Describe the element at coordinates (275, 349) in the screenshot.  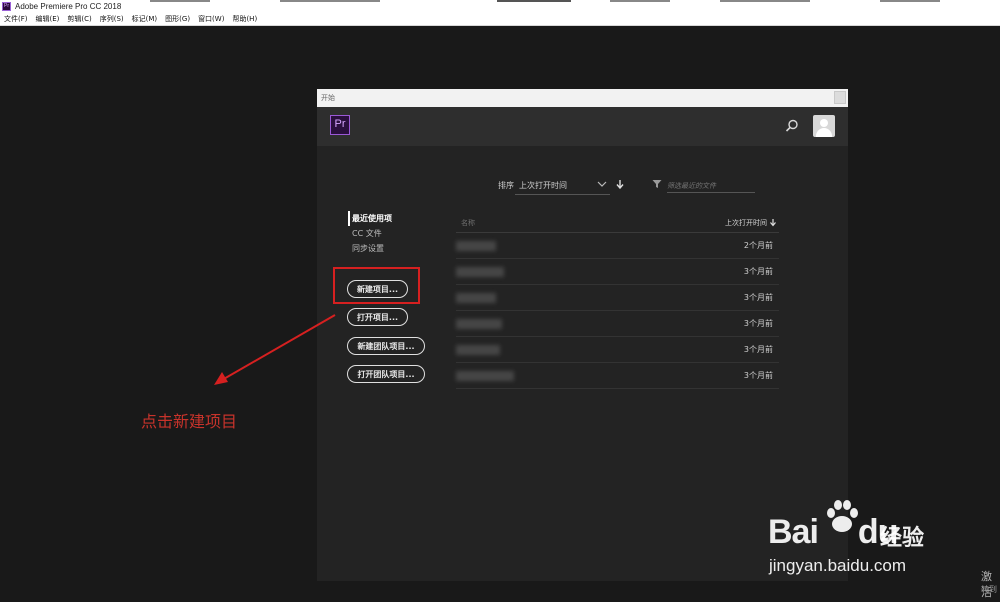
I see `annotation-arrow` at that location.